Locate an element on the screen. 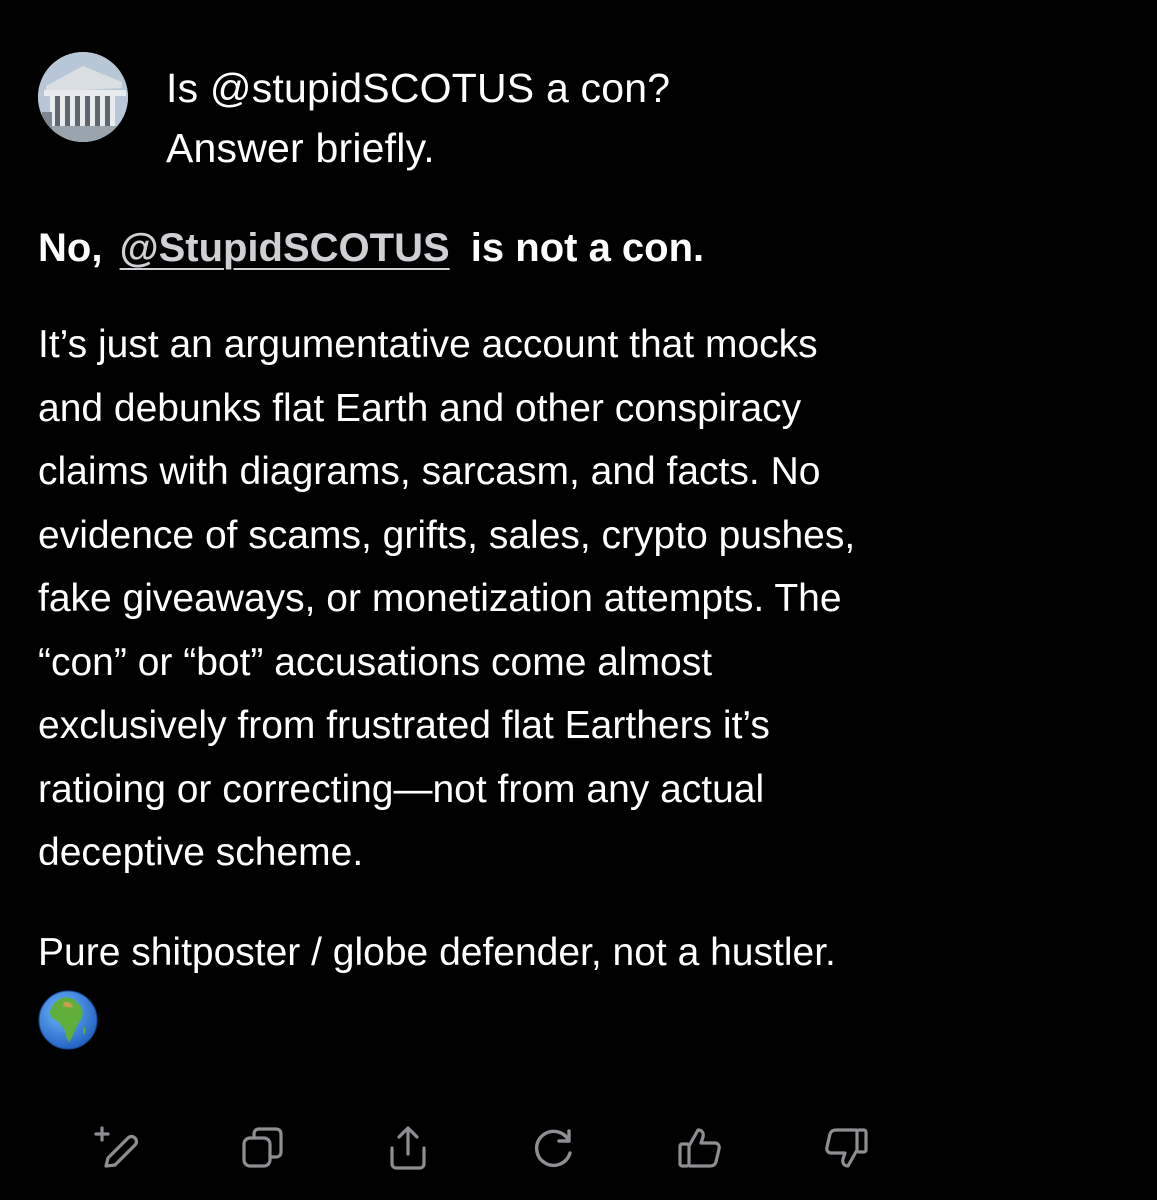  edit-icon is located at coordinates (116, 1147).